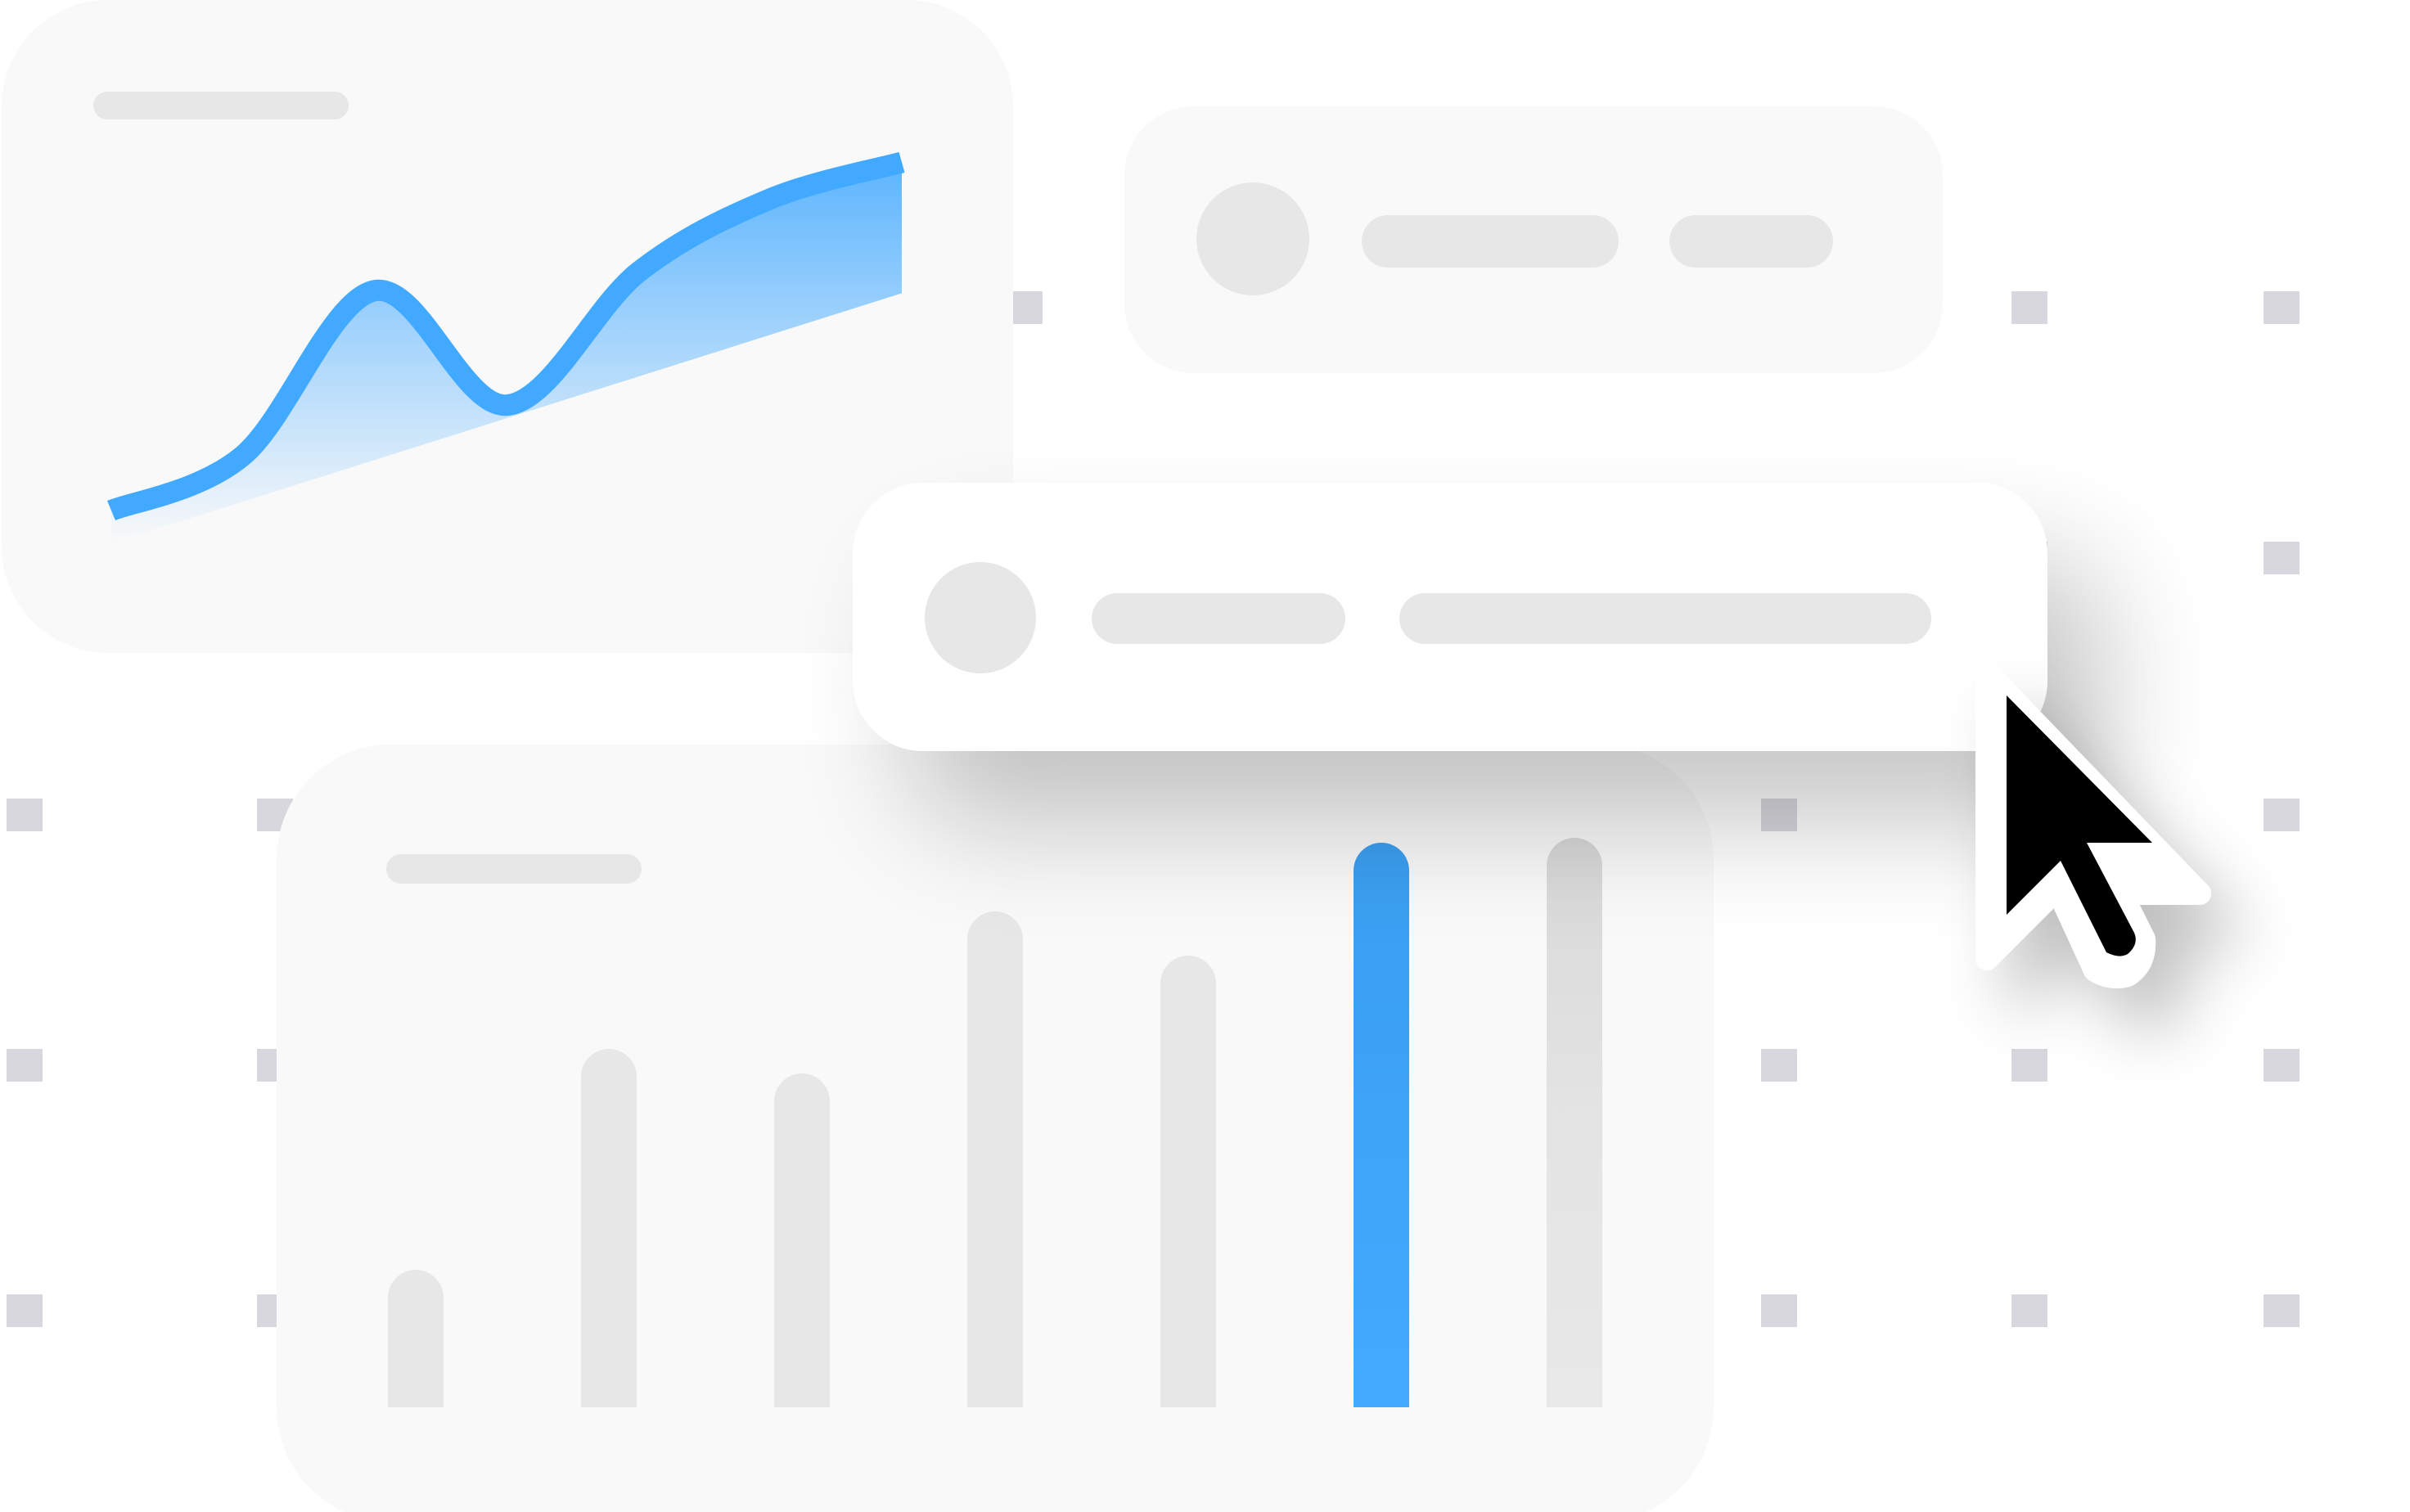  I want to click on bar-chart-title-placeholder, so click(514, 869).